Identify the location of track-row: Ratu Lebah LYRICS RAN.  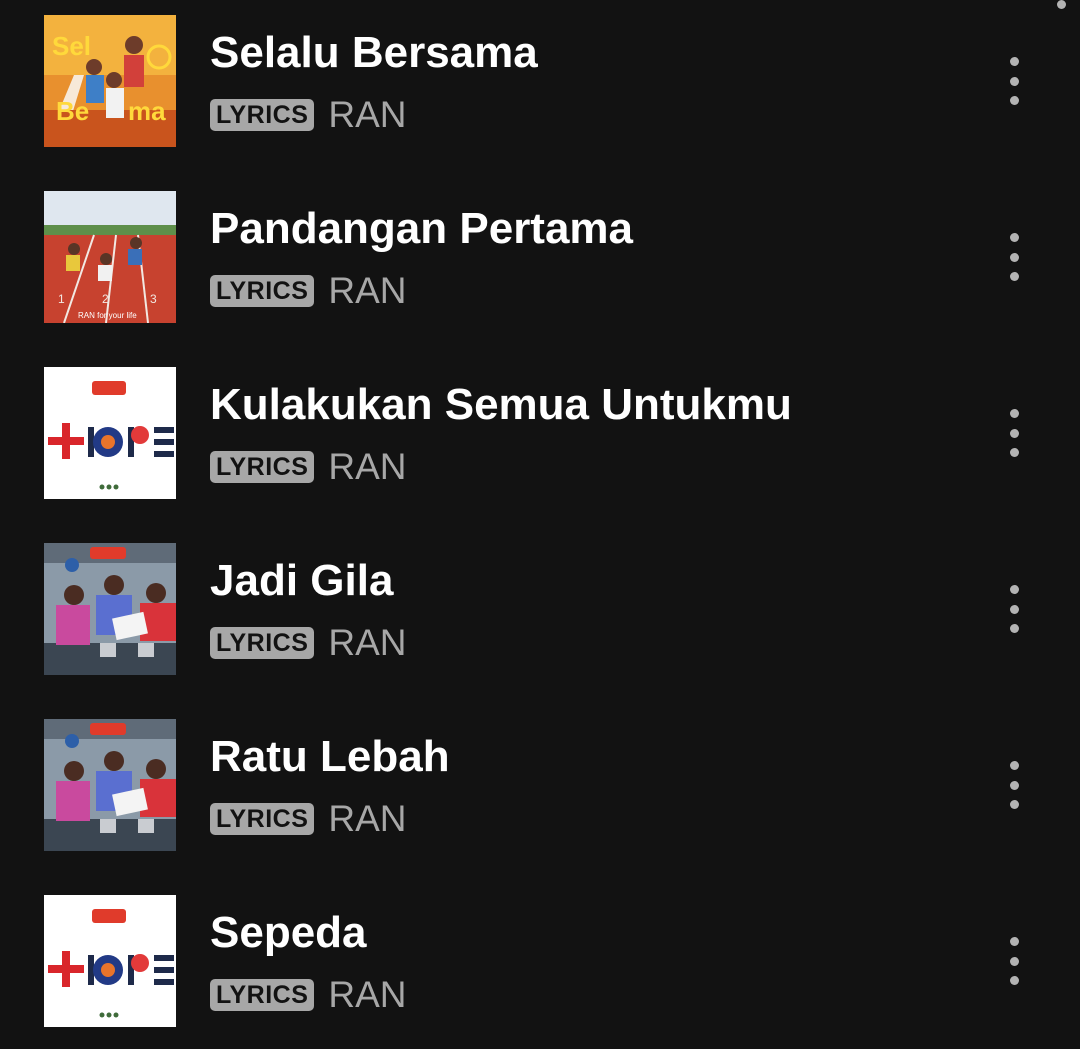
(540, 785).